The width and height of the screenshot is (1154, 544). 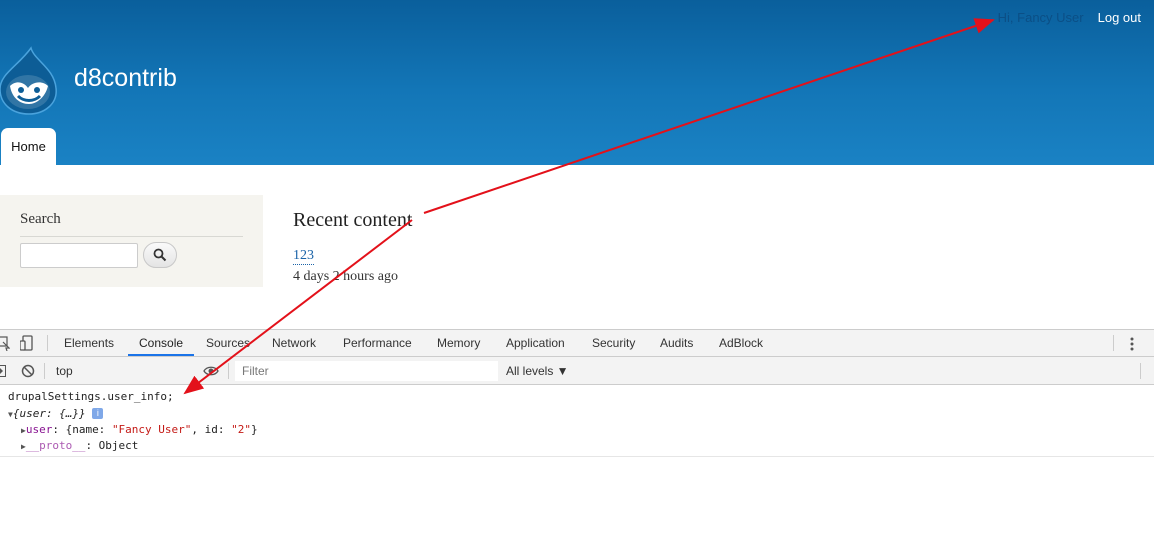 What do you see at coordinates (537, 371) in the screenshot?
I see `log-levels-dropdown: All levels ▼` at bounding box center [537, 371].